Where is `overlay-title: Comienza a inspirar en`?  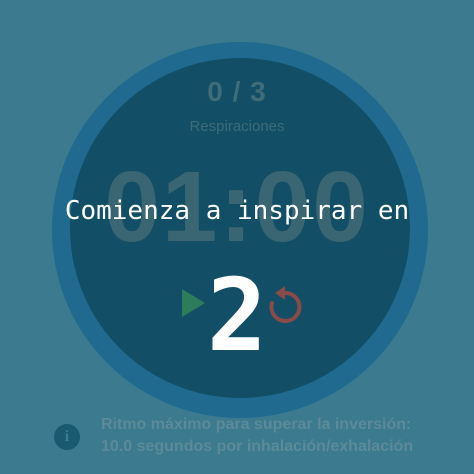
overlay-title: Comienza a inspirar en is located at coordinates (237, 211).